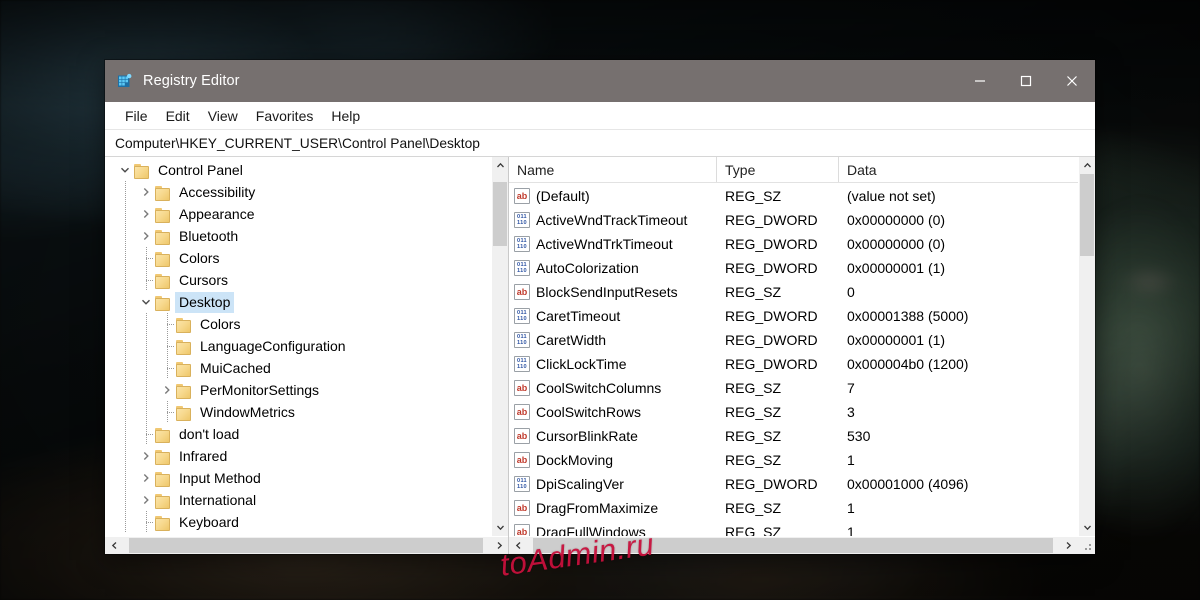 This screenshot has width=1200, height=600. I want to click on value-type-cell: REG_DWORD, so click(771, 268).